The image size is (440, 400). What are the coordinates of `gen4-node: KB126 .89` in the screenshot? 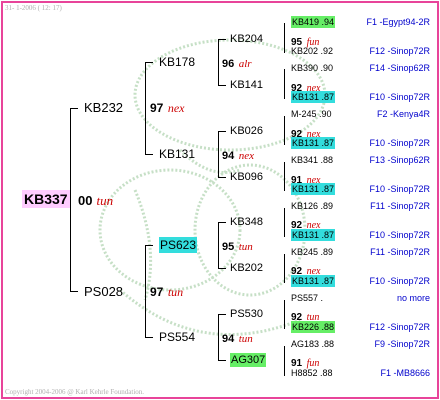 It's located at (312, 206).